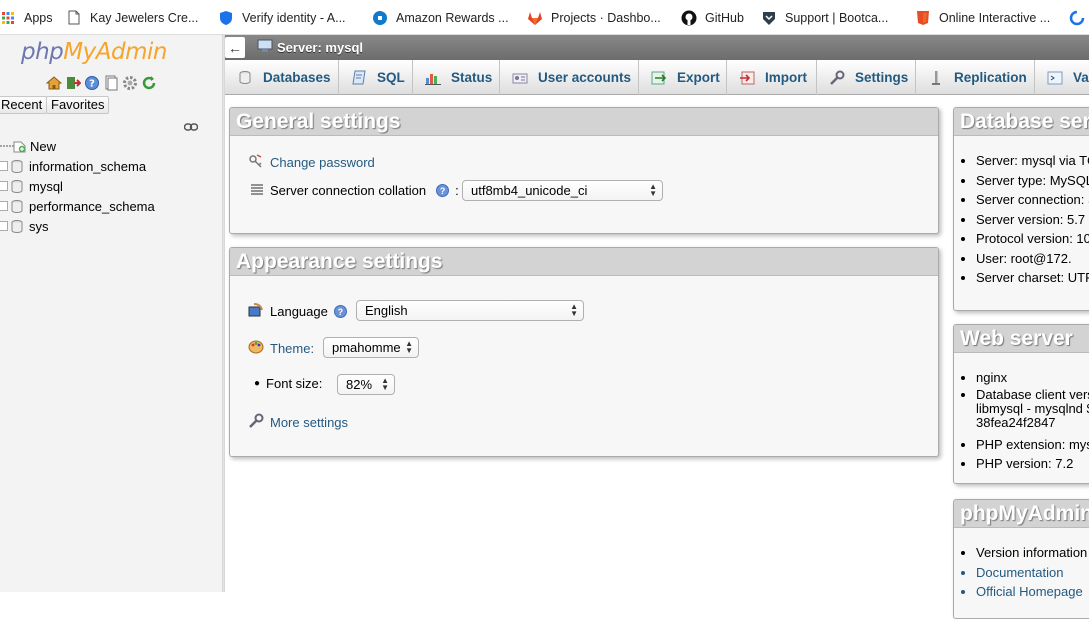 The height and width of the screenshot is (619, 1089). Describe the element at coordinates (292, 348) in the screenshot. I see `theme-link: Theme:` at that location.